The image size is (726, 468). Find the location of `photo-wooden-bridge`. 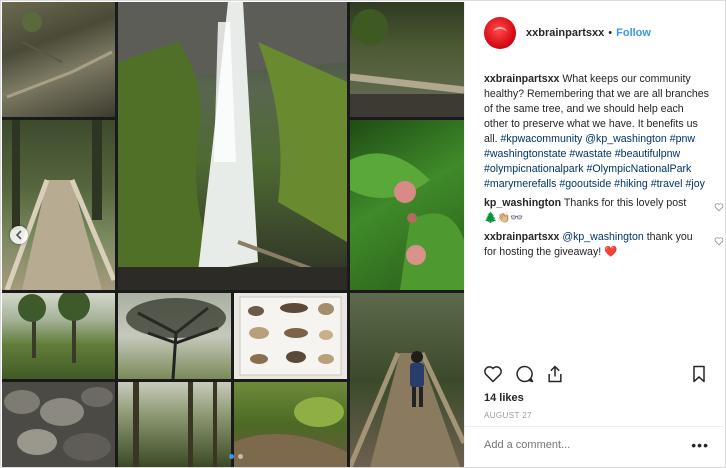

photo-wooden-bridge is located at coordinates (58, 205).